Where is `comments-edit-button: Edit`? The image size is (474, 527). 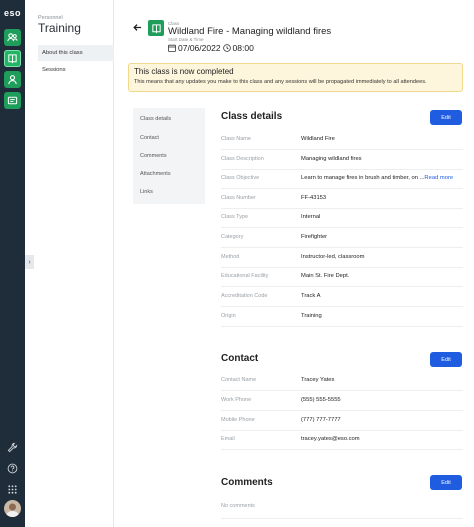 comments-edit-button: Edit is located at coordinates (446, 482).